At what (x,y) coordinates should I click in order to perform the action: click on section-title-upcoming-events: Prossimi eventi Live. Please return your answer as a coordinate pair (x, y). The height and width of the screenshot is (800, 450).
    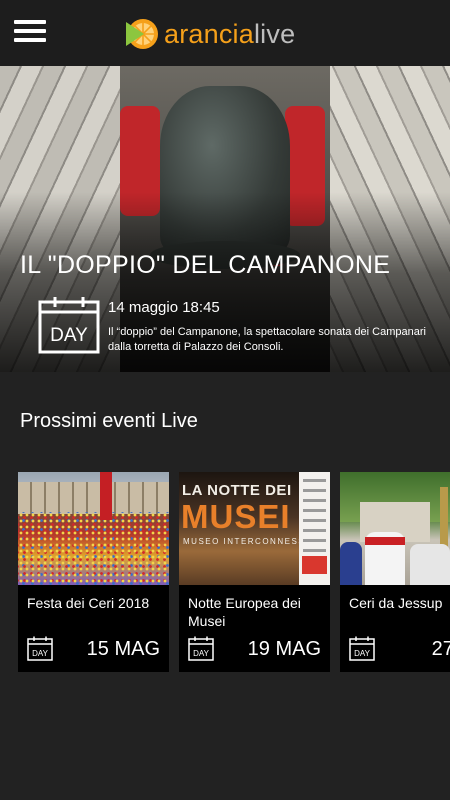
    Looking at the image, I should click on (109, 421).